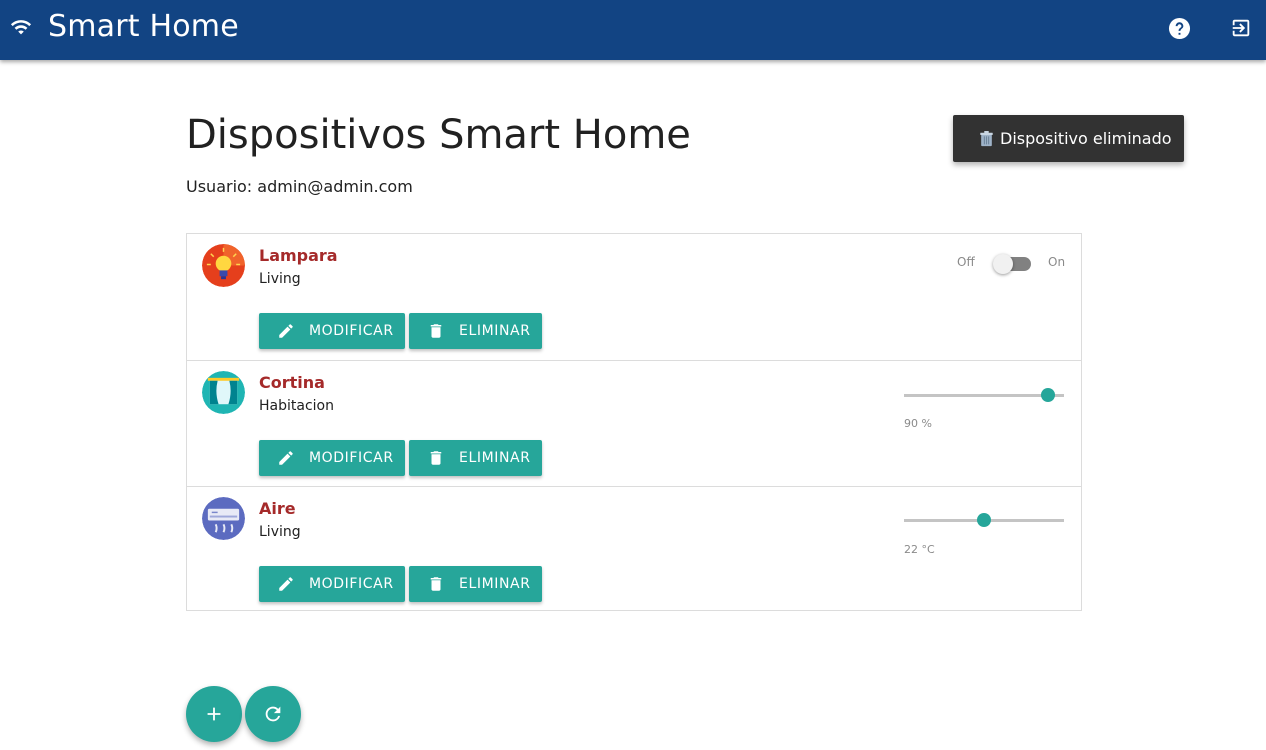 This screenshot has height=750, width=1266. I want to click on toast-notification: Dispositivo eliminado, so click(1068, 138).